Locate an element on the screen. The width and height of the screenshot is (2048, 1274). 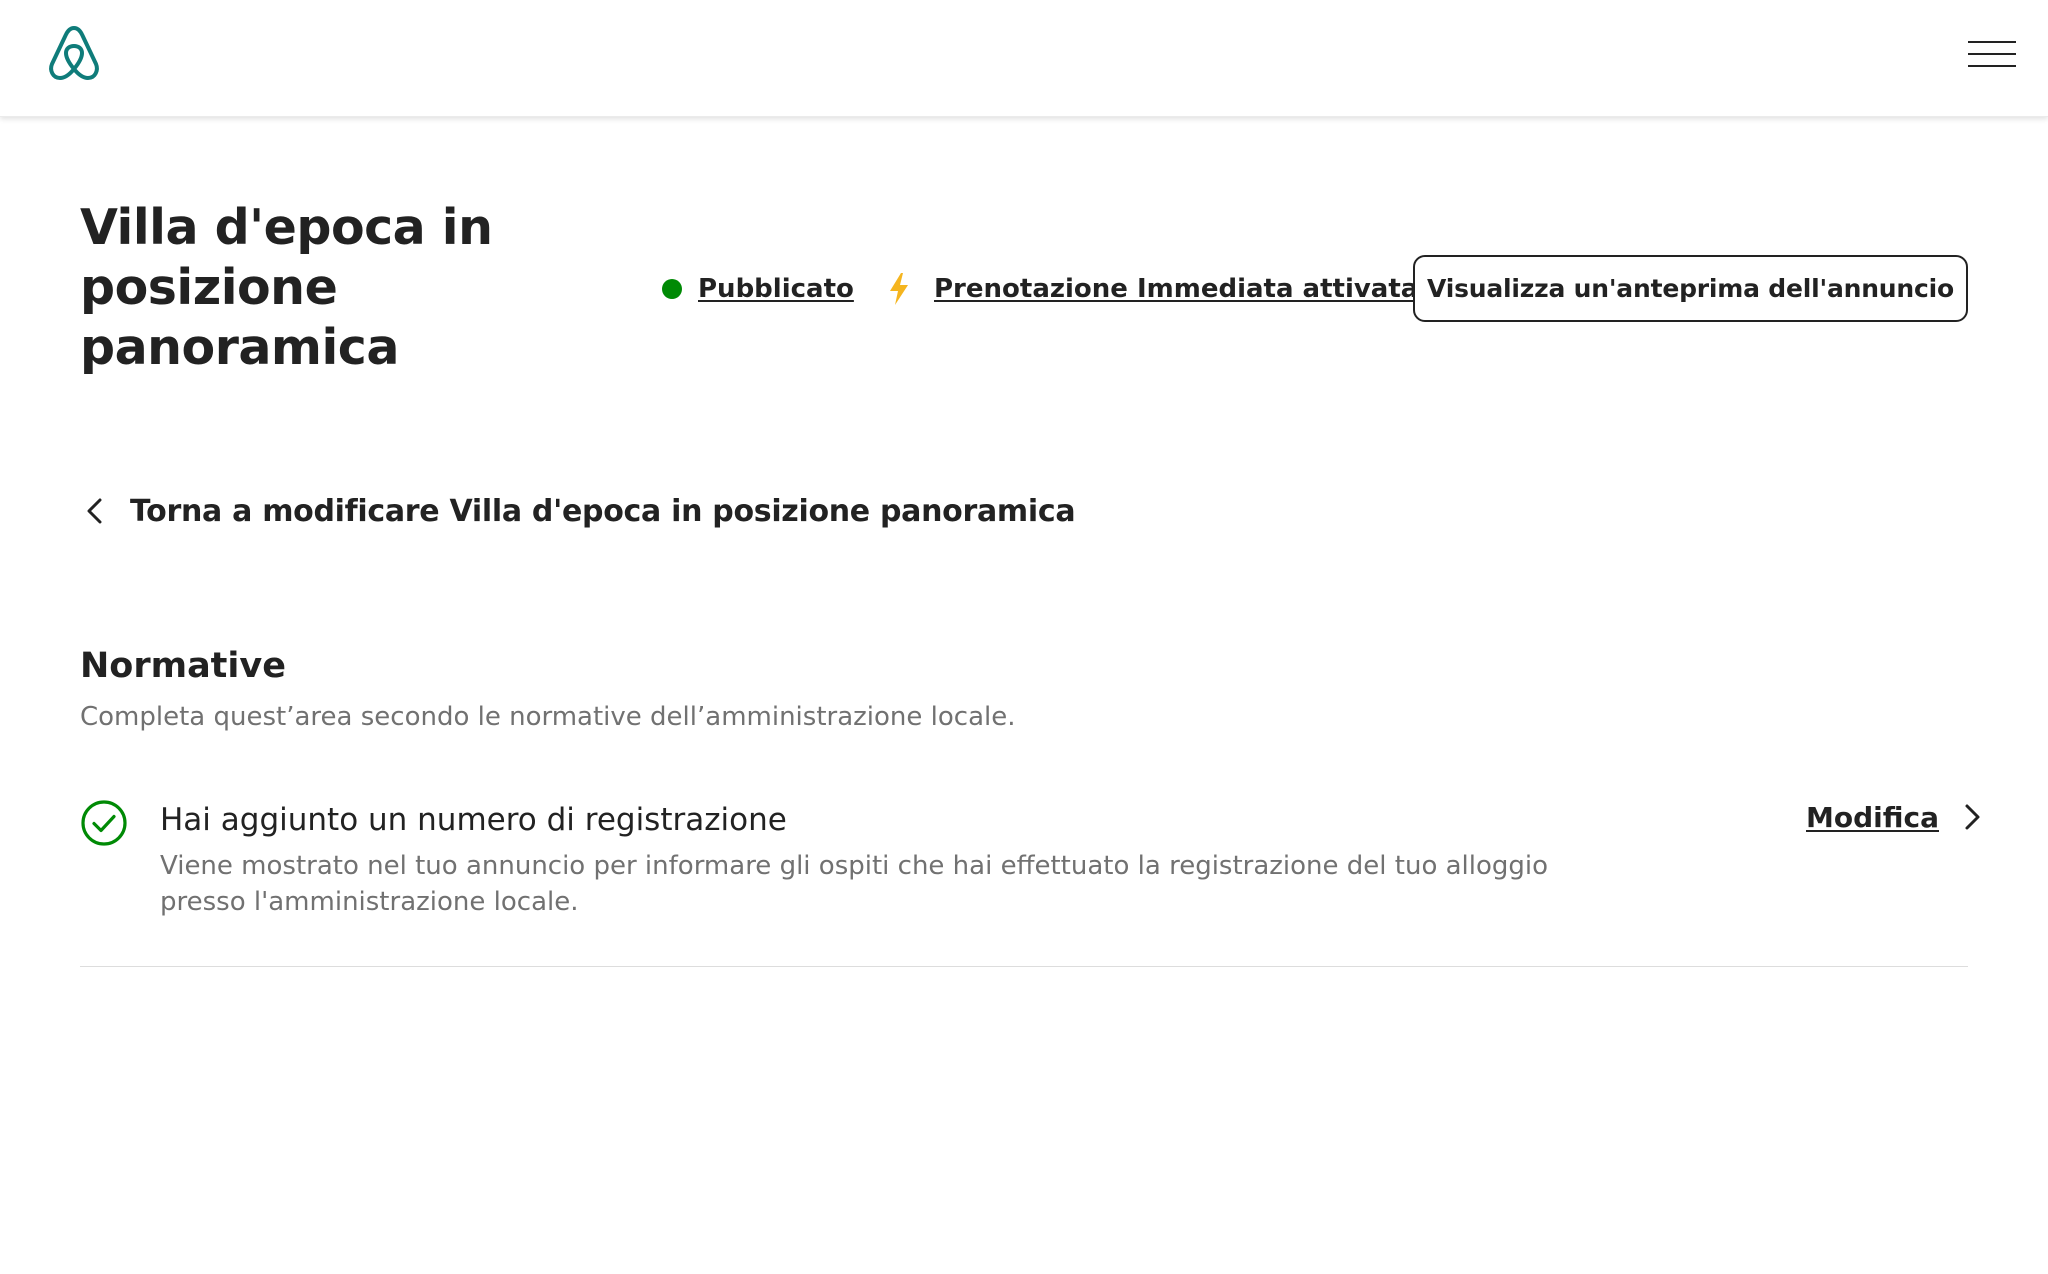
instant-book-status: Prenotazione Immediata attivata is located at coordinates (1152, 289).